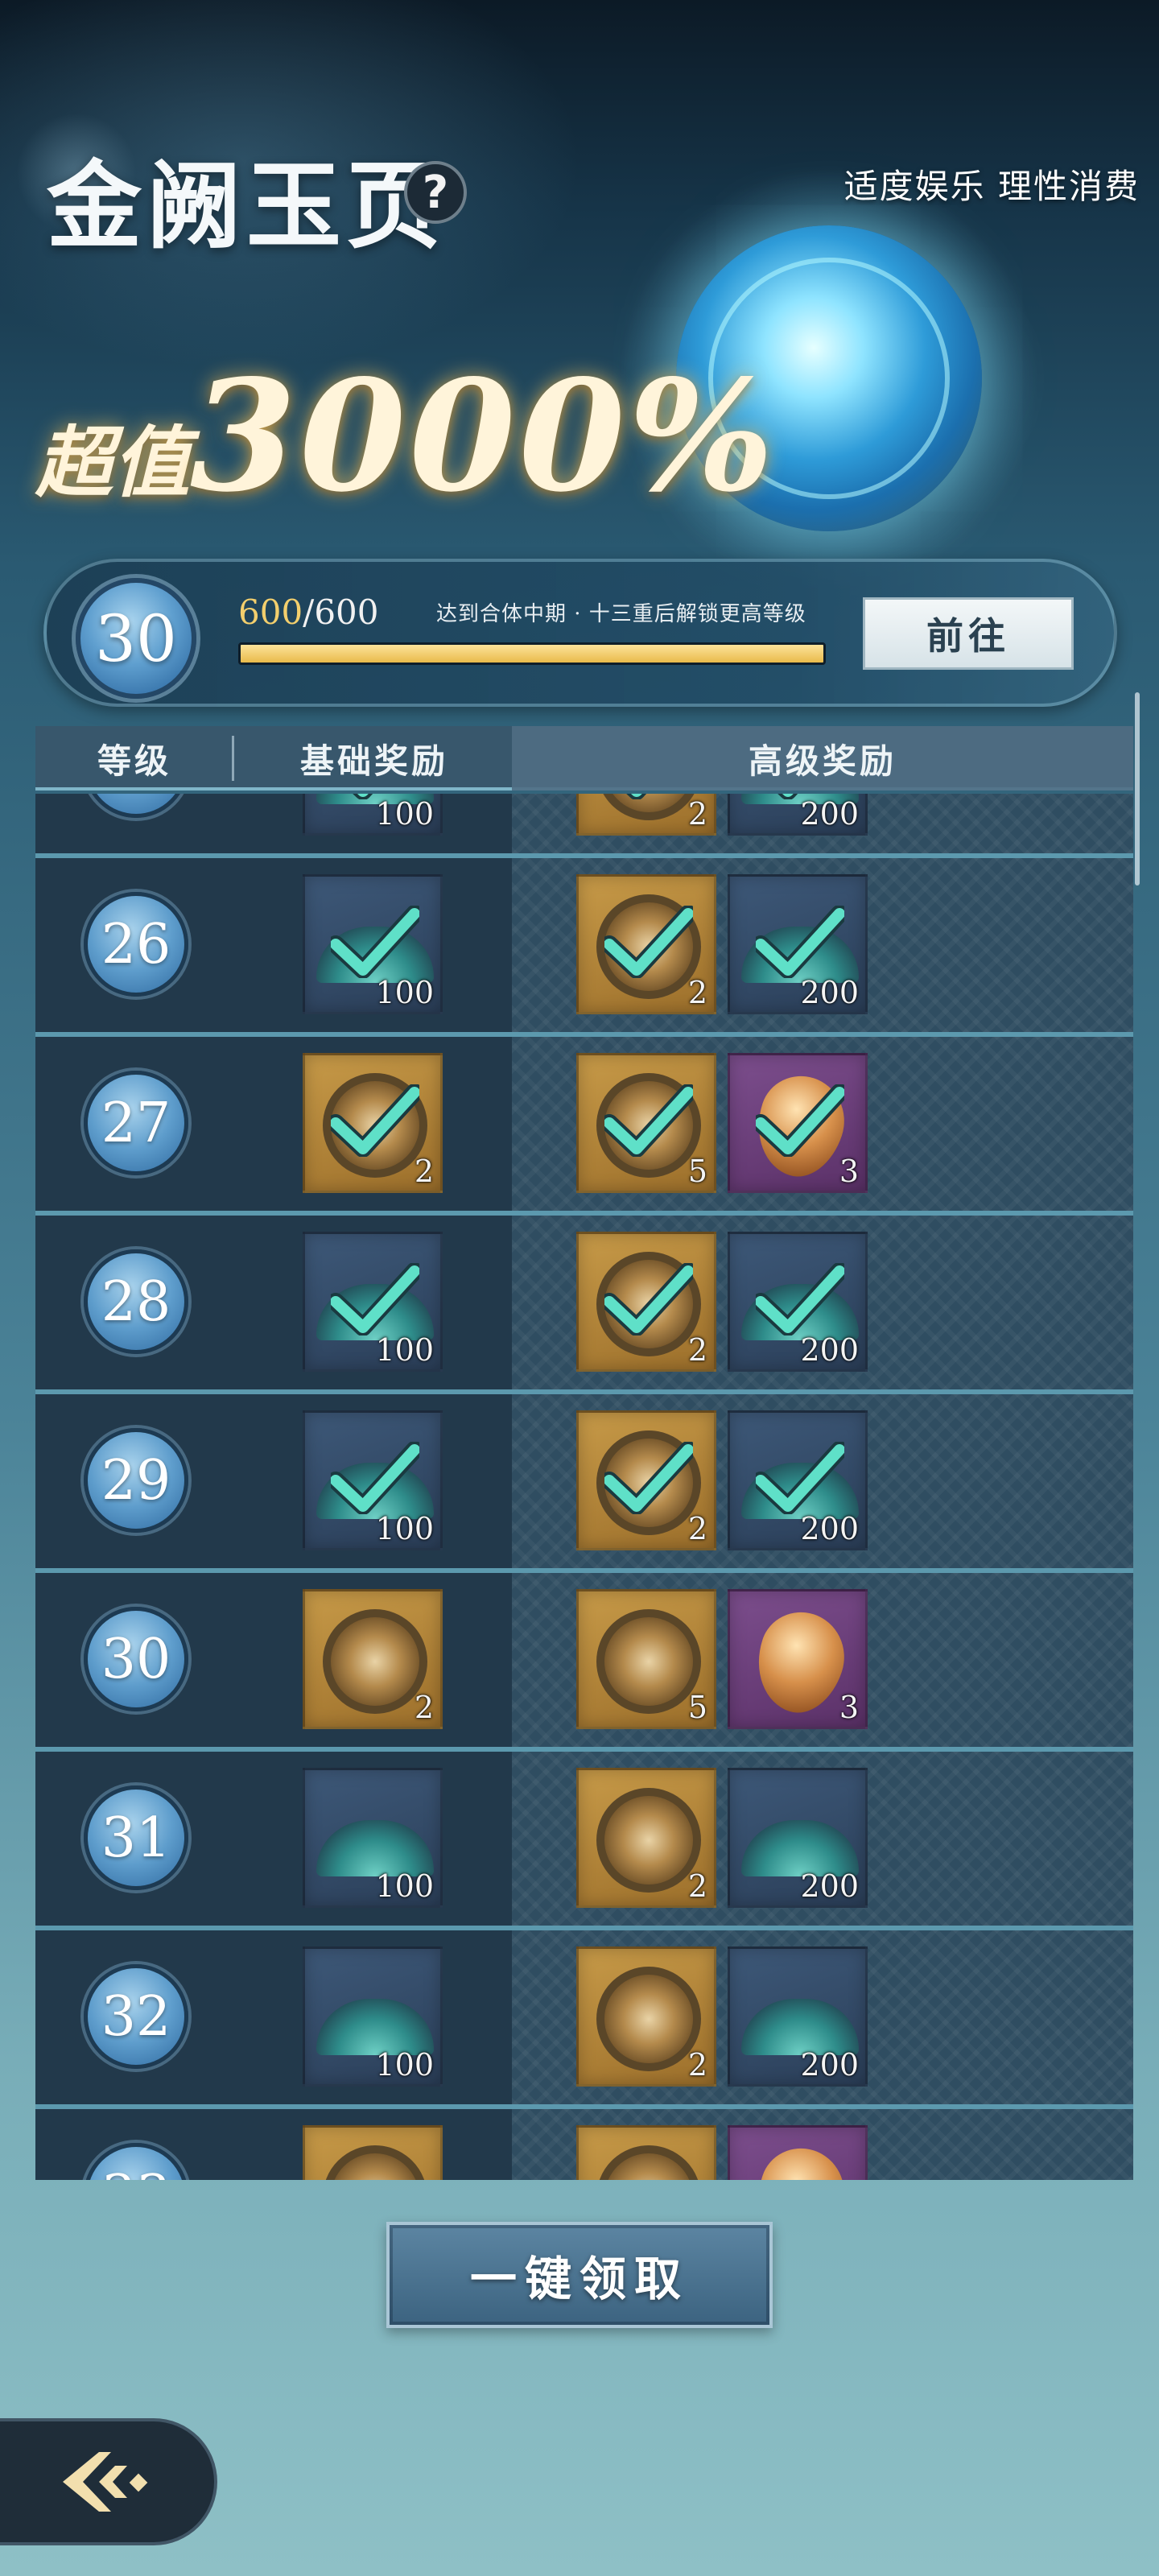  I want to click on row-level-badge: 31, so click(136, 1837).